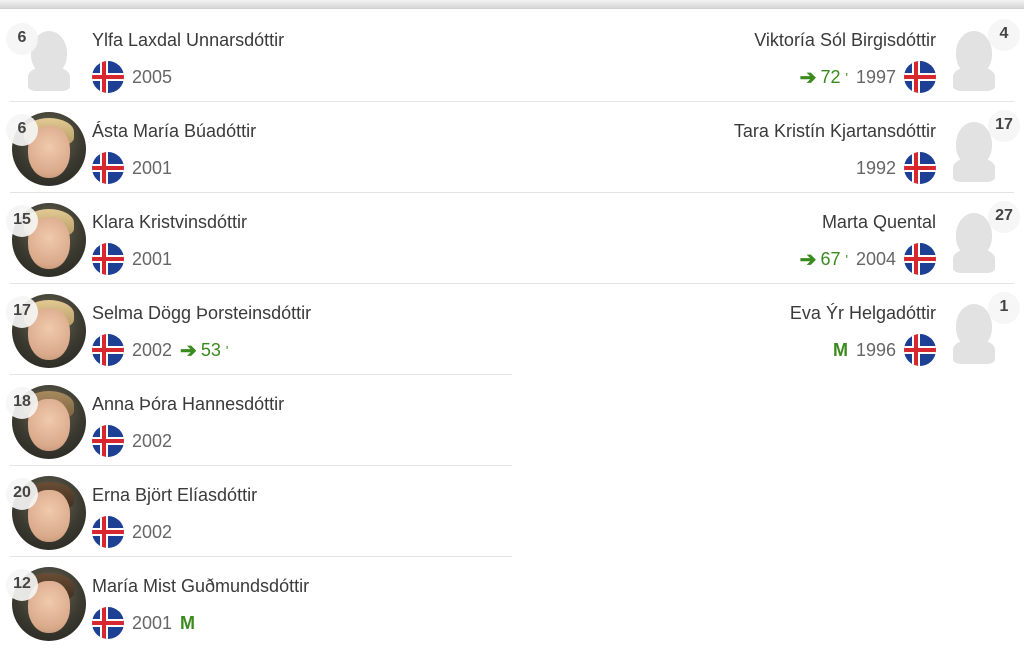 This screenshot has width=1024, height=661. I want to click on player-row: 27 Marta Quental ➔ 67 ' 2004, so click(766, 238).